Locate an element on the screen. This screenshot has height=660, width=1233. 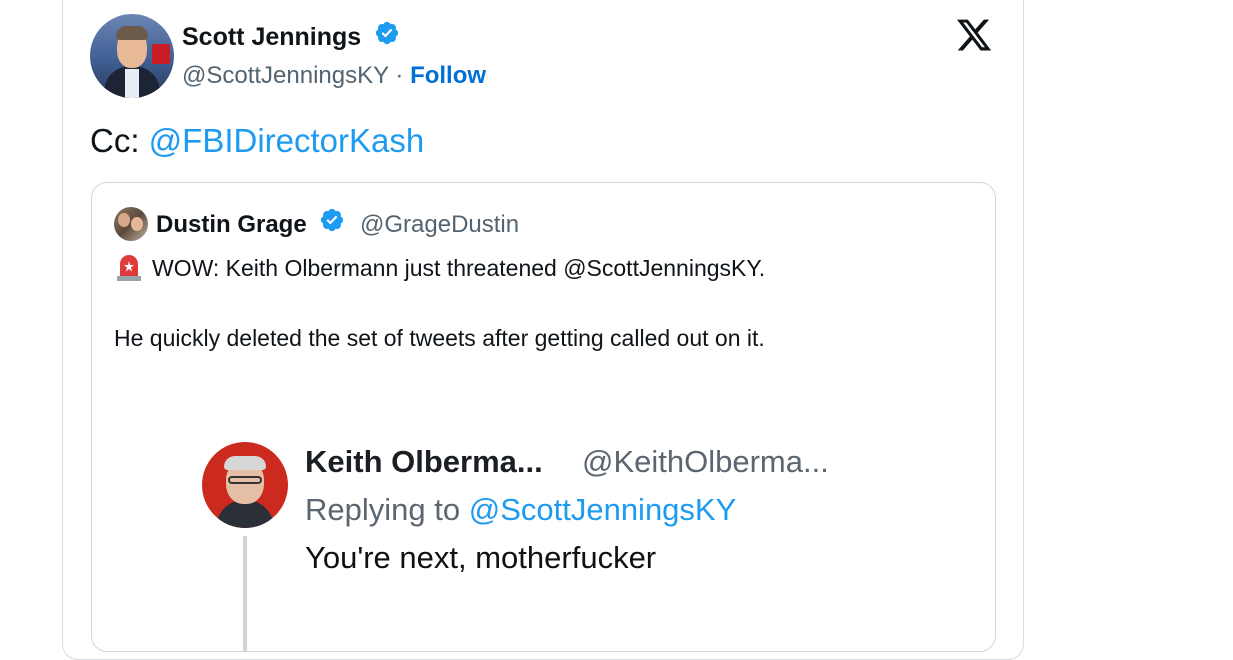
replying-prefix: Replying to is located at coordinates (387, 509).